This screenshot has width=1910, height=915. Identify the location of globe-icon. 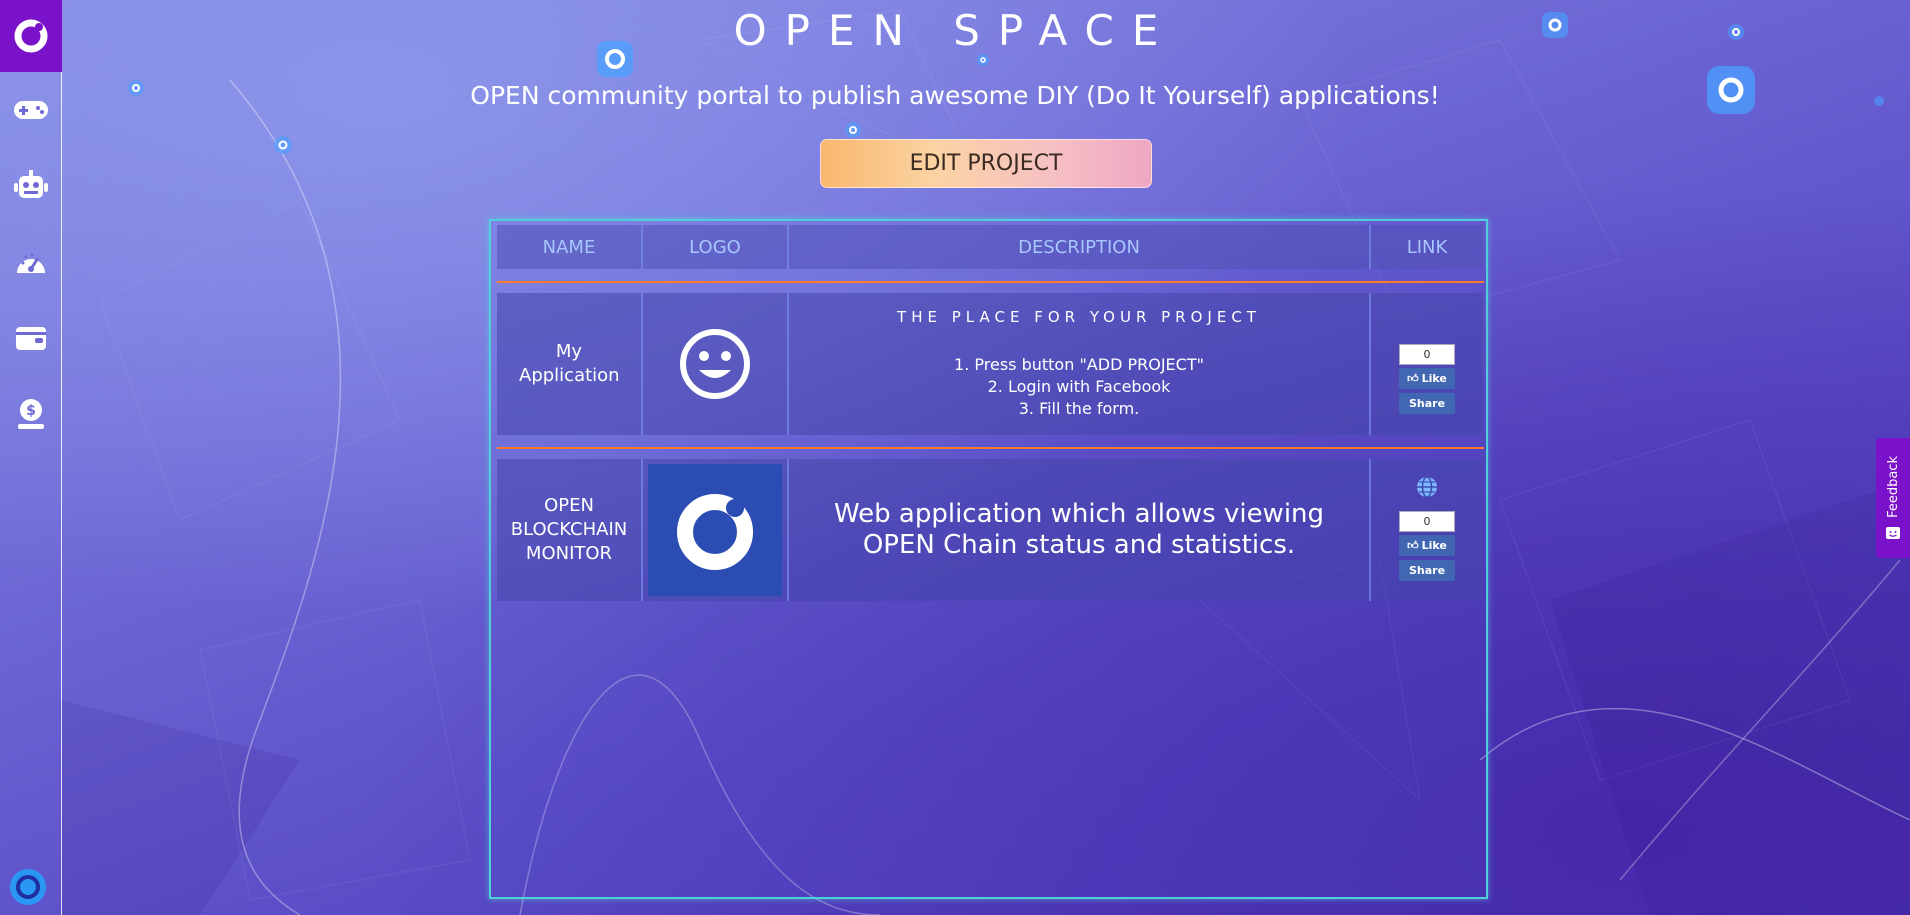
(1427, 487).